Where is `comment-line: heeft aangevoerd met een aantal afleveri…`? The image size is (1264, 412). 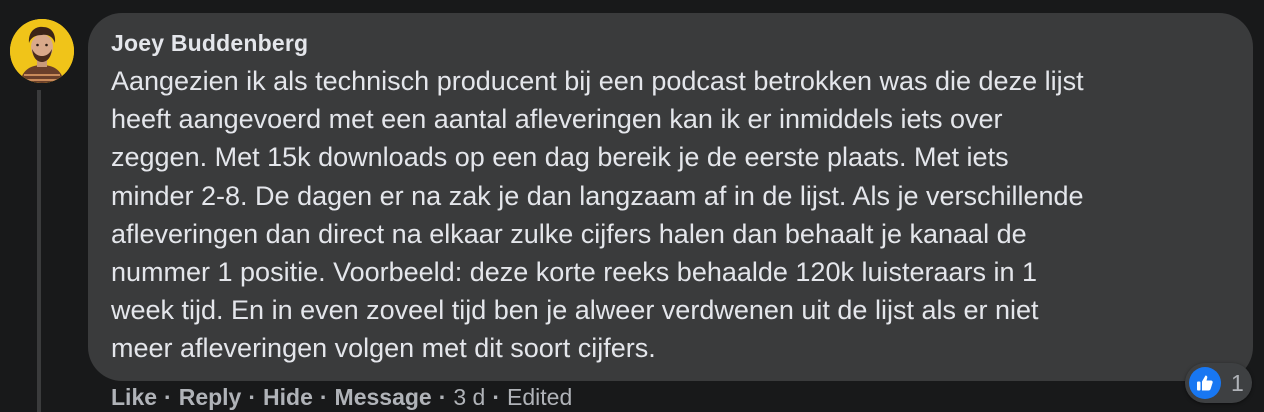
comment-line: heeft aangevoerd met een aantal afleveri… is located at coordinates (557, 119).